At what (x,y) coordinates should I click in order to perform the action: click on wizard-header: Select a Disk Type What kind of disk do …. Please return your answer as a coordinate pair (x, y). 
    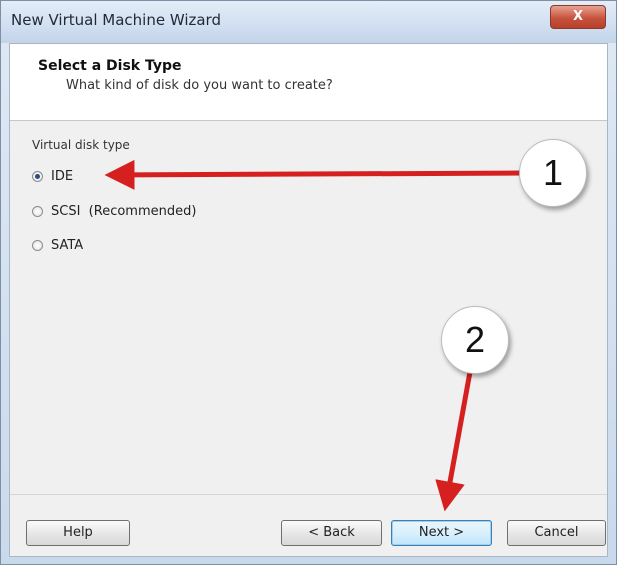
    Looking at the image, I should click on (308, 82).